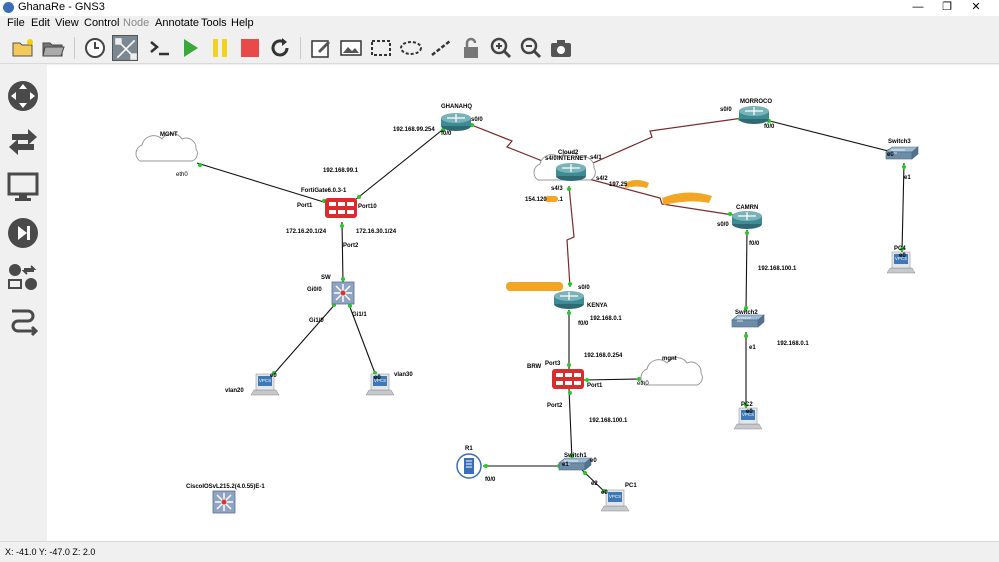 The width and height of the screenshot is (999, 562). What do you see at coordinates (23, 96) in the screenshot?
I see `routers-icon` at bounding box center [23, 96].